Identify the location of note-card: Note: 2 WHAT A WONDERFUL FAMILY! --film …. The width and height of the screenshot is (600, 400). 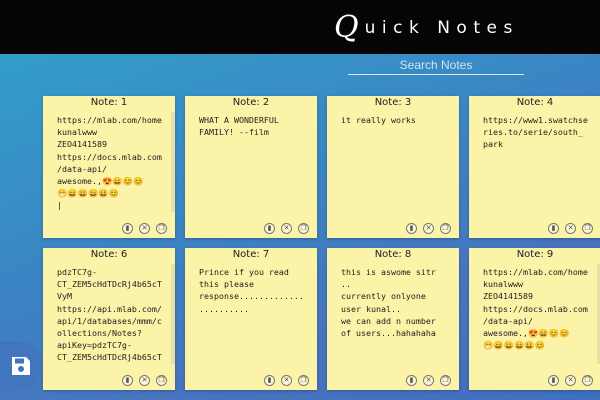
(251, 167).